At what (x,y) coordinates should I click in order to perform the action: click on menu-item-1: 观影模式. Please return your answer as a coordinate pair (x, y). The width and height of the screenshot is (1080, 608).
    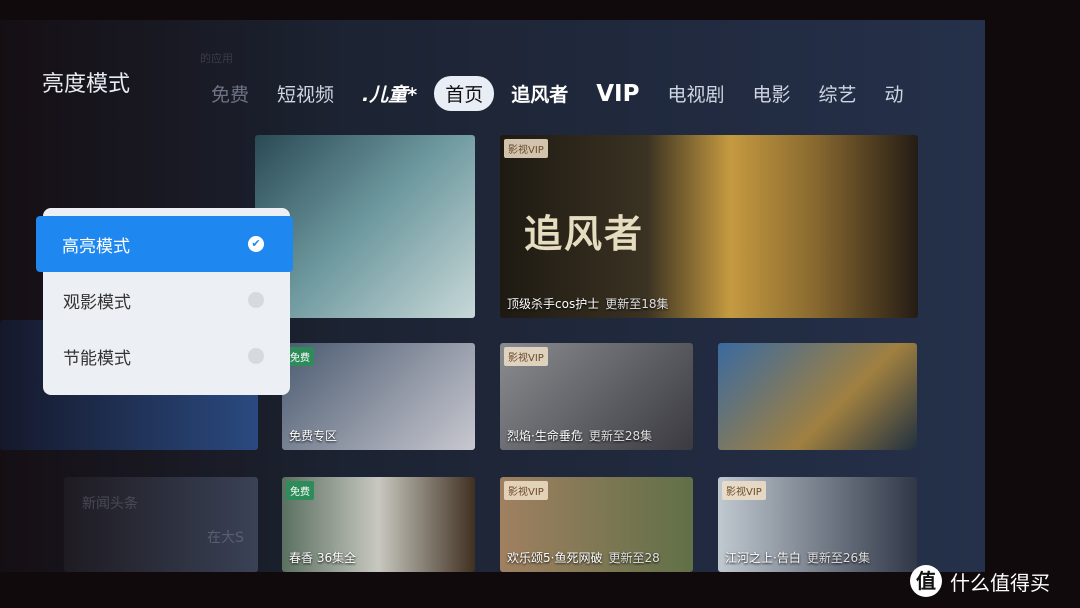
    Looking at the image, I should click on (166, 300).